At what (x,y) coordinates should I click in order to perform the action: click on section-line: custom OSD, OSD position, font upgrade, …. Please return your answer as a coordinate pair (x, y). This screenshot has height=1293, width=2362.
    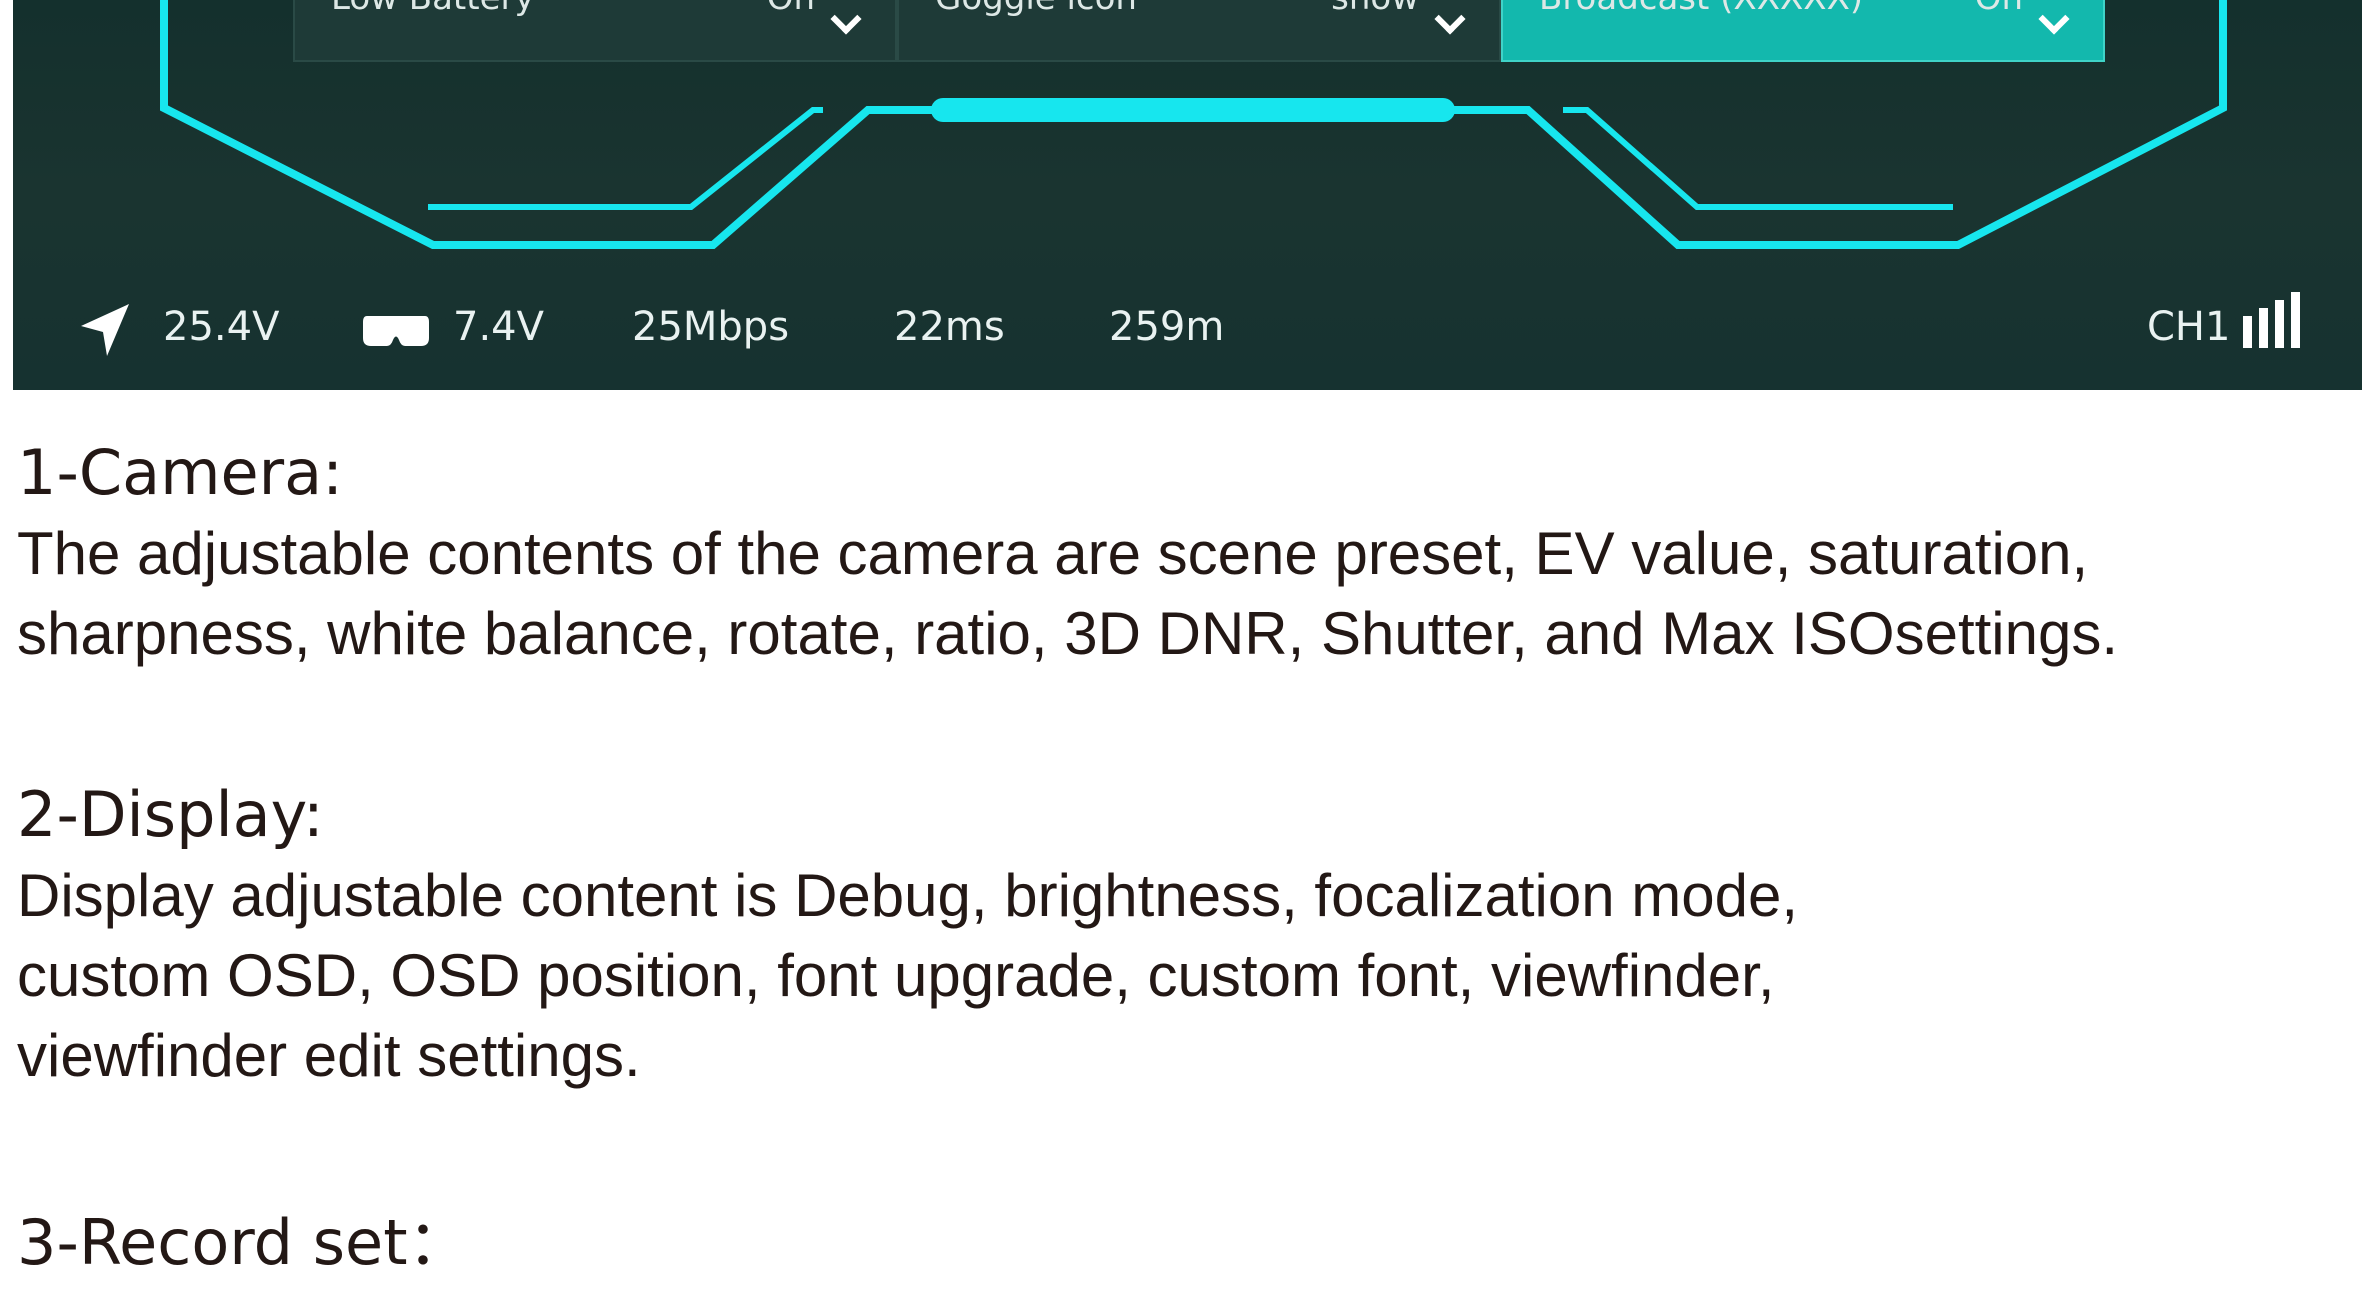
    Looking at the image, I should click on (896, 975).